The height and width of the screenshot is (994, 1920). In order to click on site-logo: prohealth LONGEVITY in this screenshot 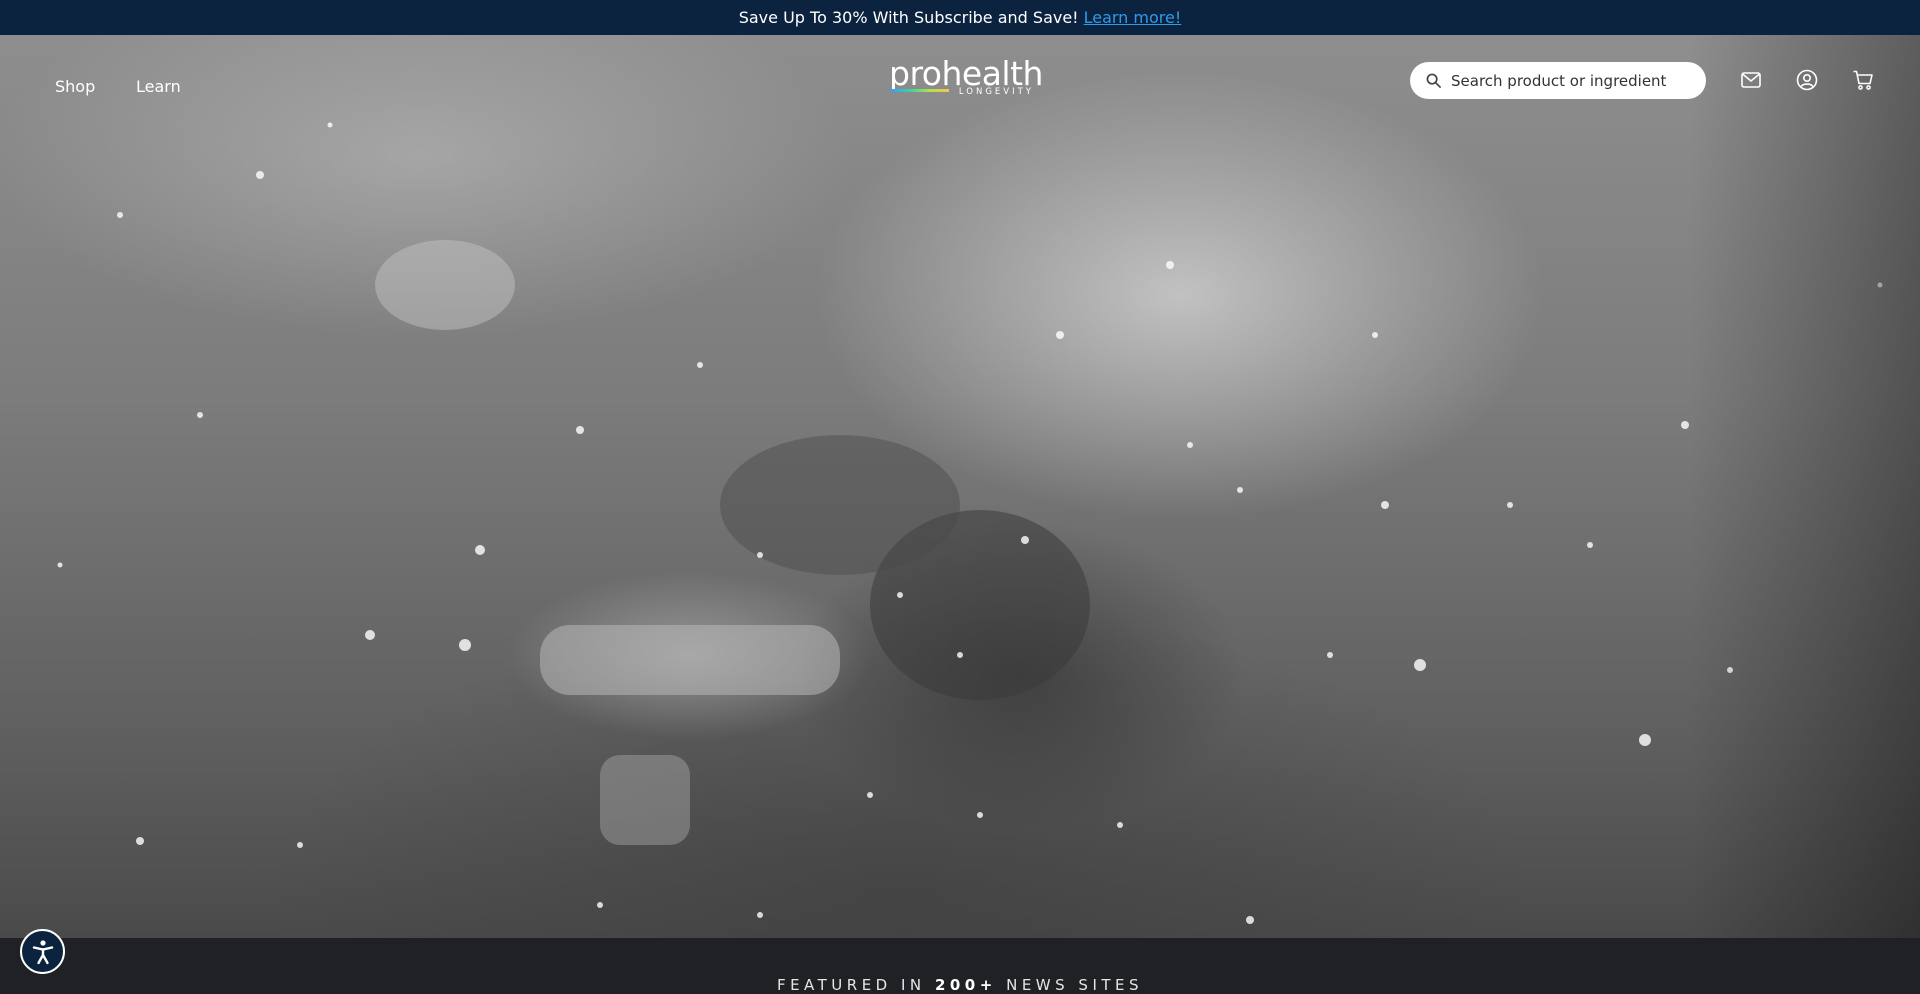, I will do `click(966, 77)`.